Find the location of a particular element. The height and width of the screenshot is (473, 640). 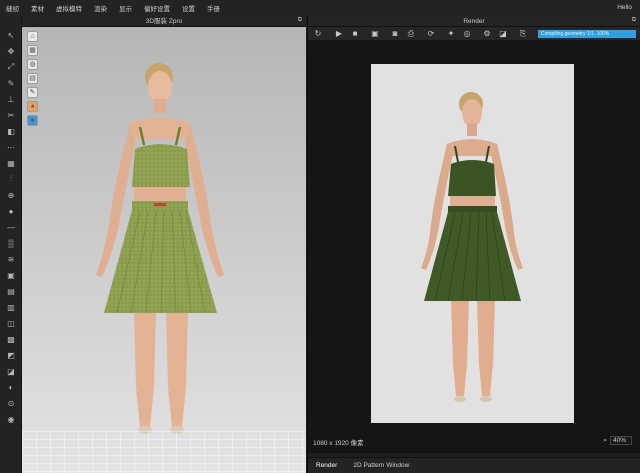

brush-icon: ✎ is located at coordinates (32, 92).